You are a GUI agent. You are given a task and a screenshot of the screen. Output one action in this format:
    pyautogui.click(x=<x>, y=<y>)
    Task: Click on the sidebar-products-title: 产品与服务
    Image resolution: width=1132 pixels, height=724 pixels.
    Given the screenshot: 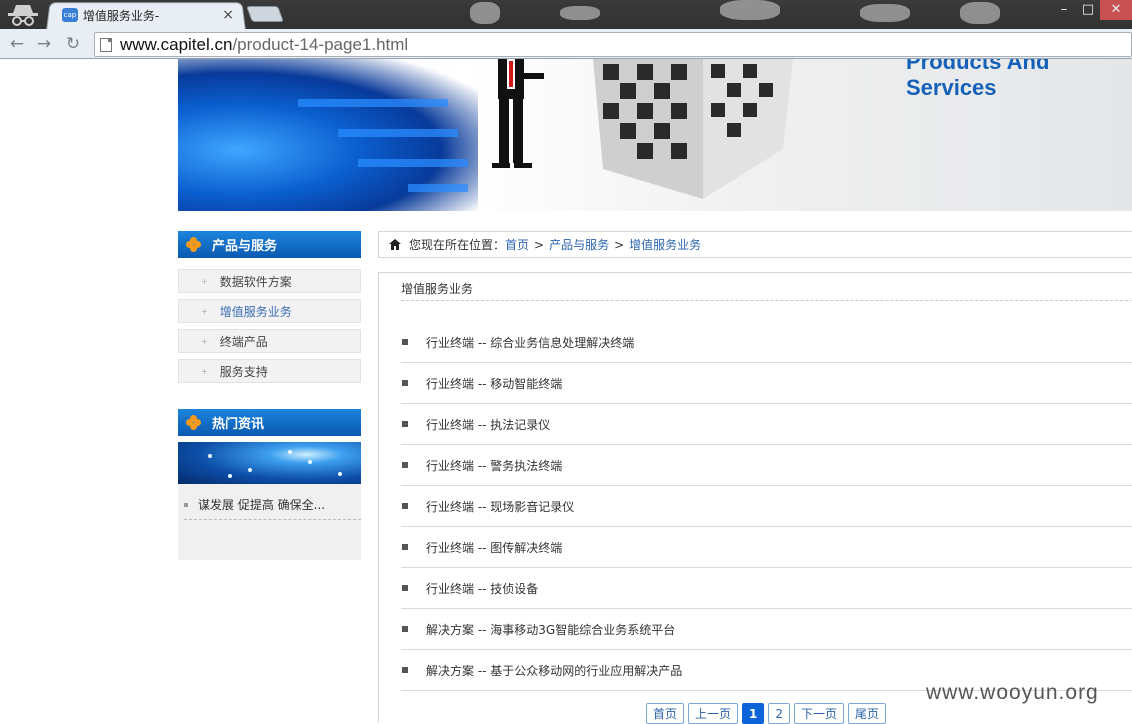 What is the action you would take?
    pyautogui.click(x=245, y=246)
    